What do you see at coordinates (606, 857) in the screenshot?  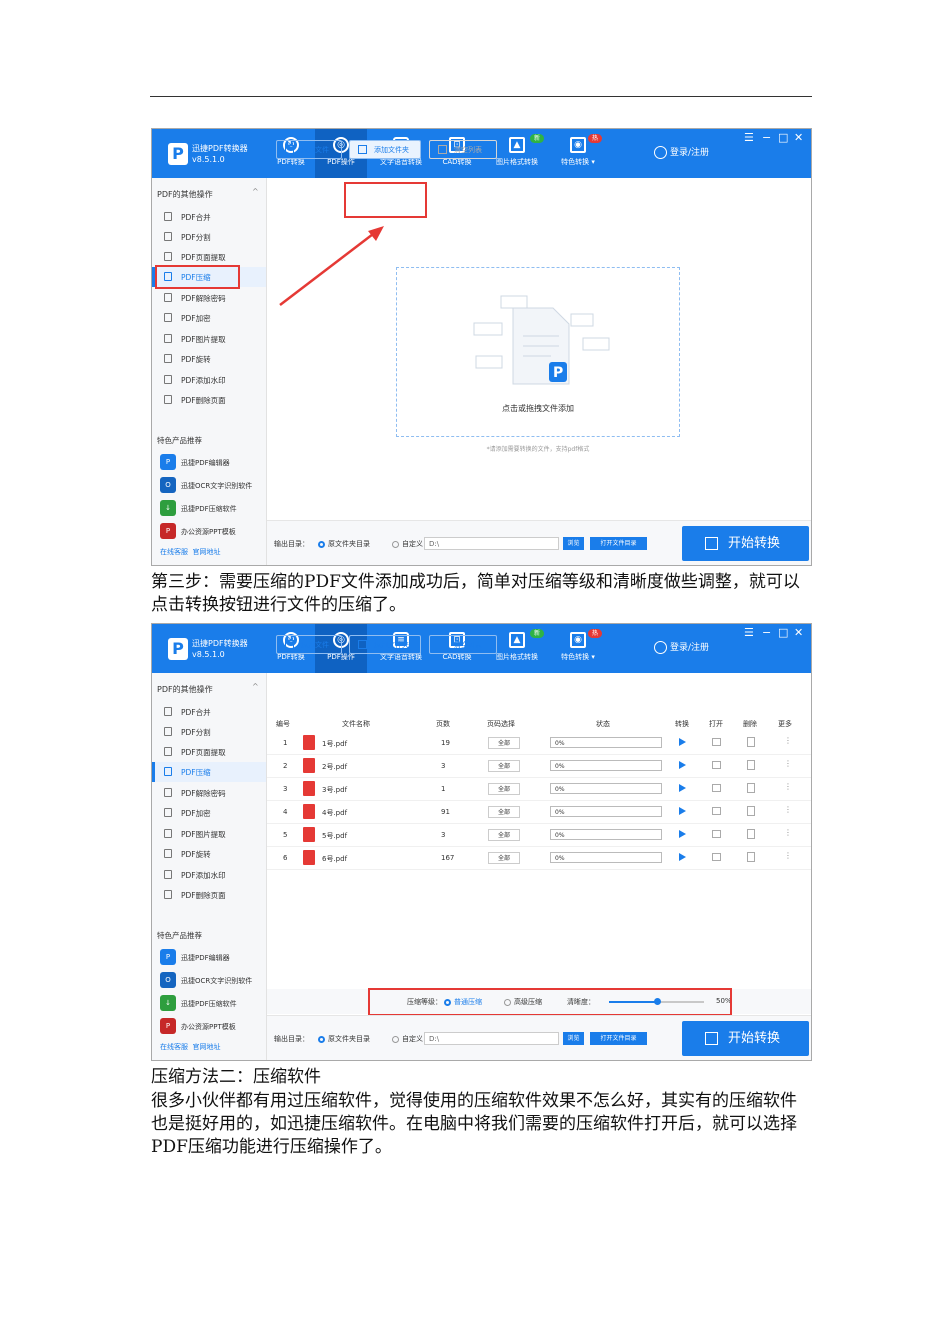 I see `progress-bar: 0%` at bounding box center [606, 857].